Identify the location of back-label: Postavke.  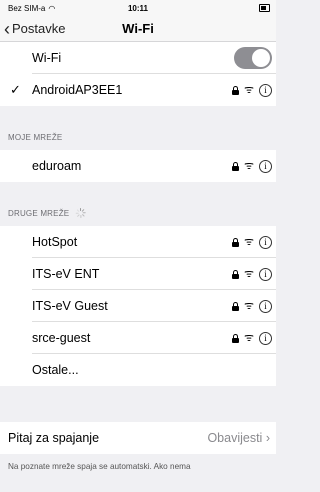
(39, 28).